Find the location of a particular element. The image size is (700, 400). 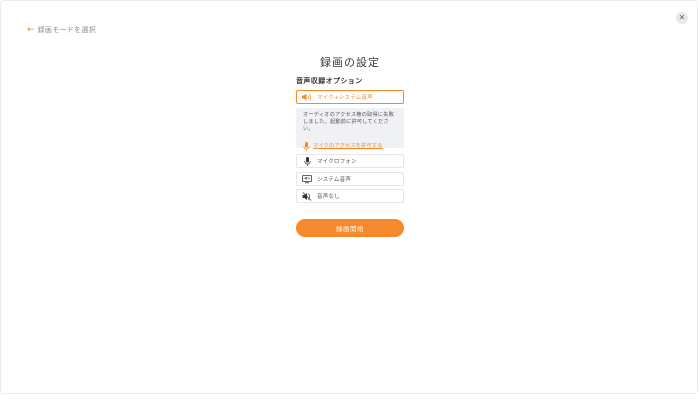

speaker-muted-icon is located at coordinates (307, 196).